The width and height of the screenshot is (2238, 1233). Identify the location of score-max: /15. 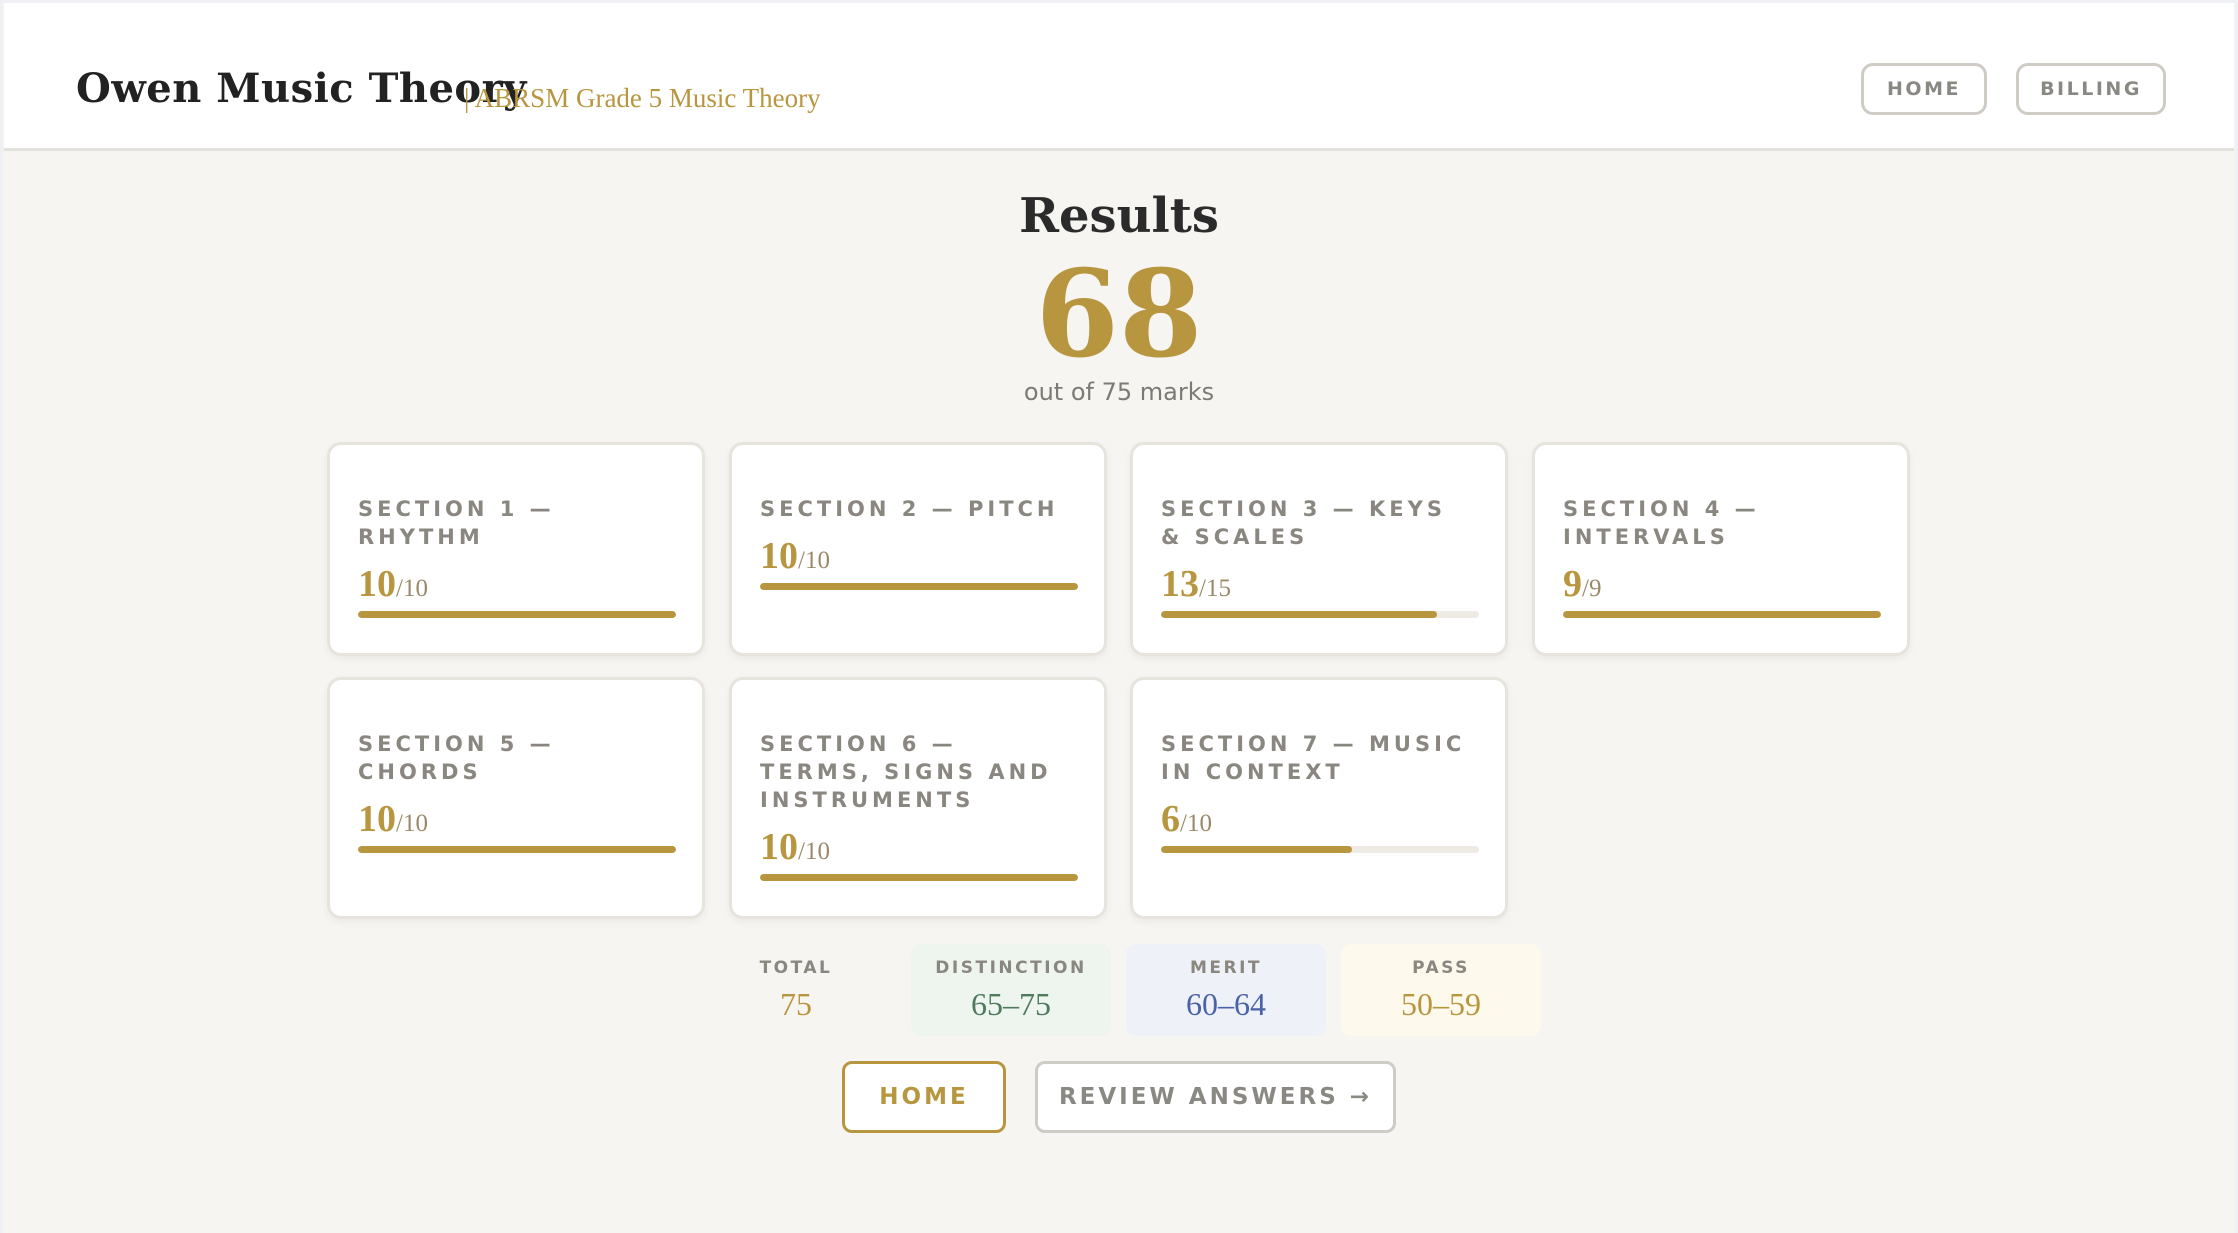
(1215, 588).